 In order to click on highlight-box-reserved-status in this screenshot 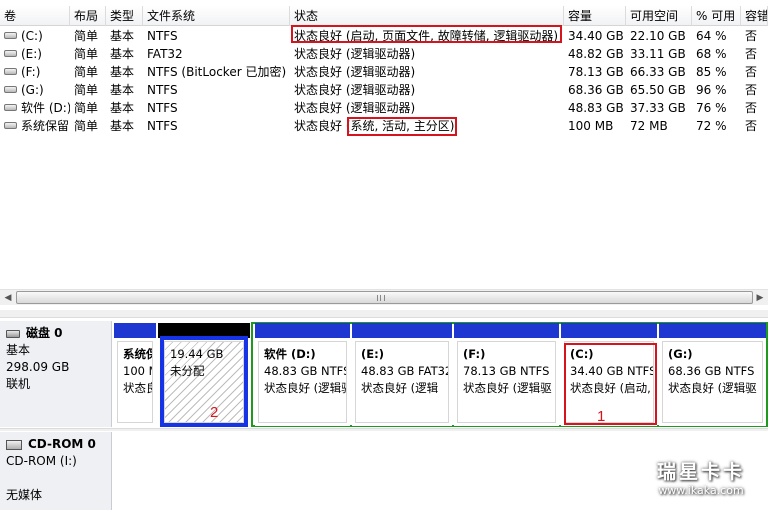, I will do `click(402, 126)`.